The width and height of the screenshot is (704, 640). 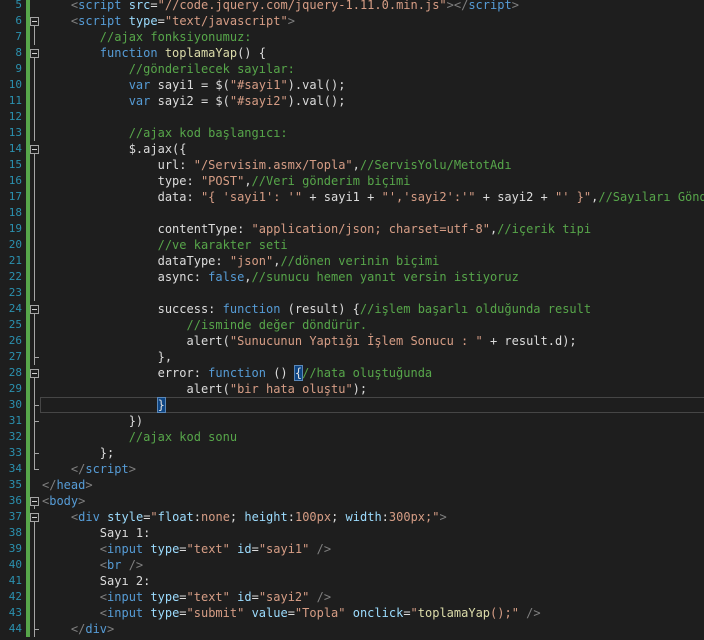 I want to click on code-text: </head>, so click(x=67, y=485).